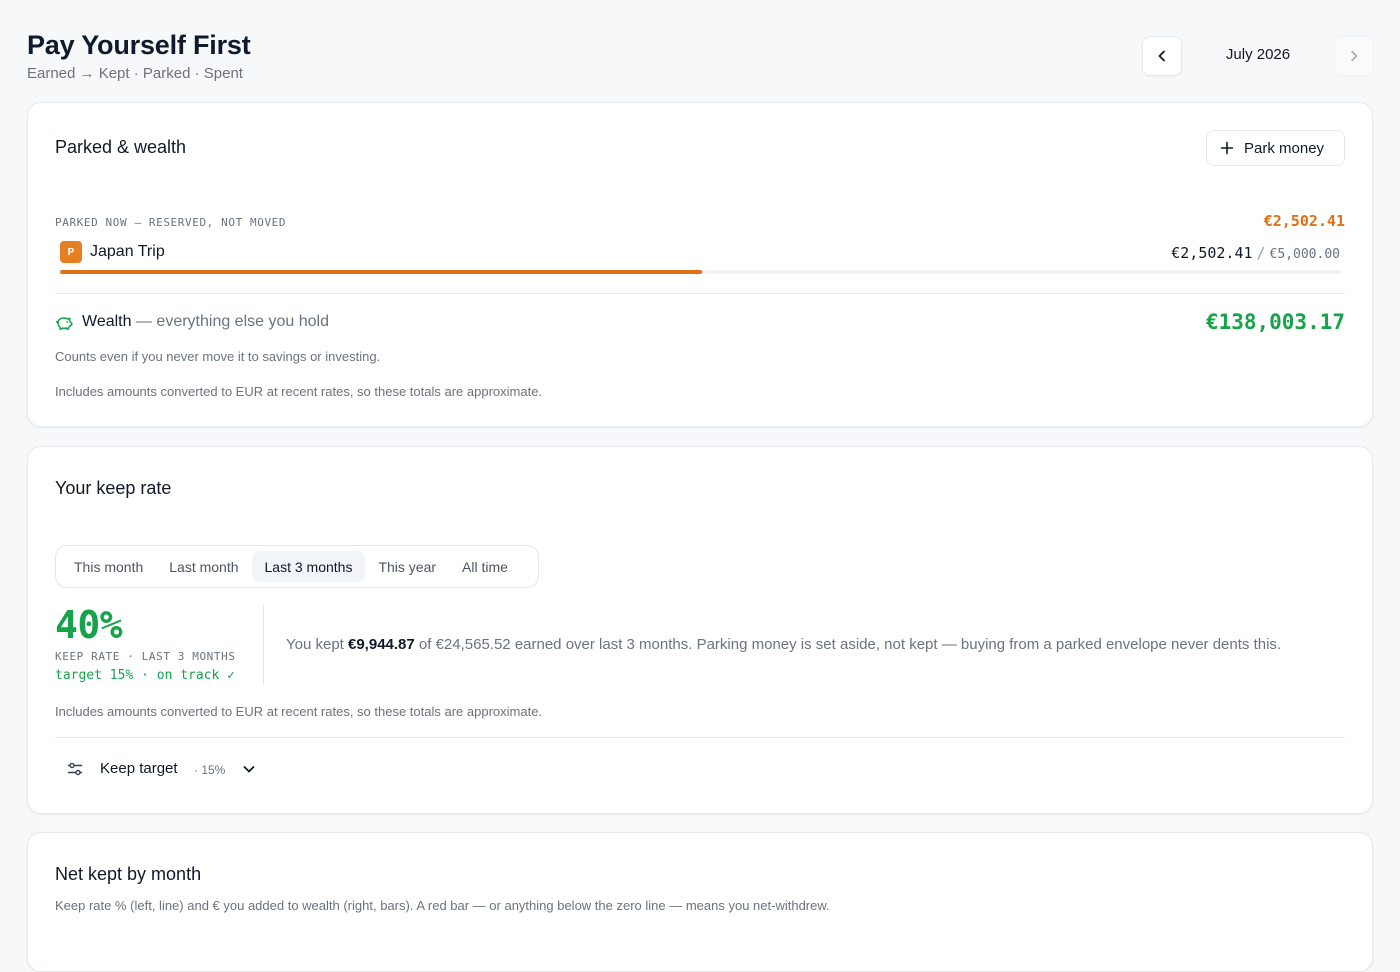 The image size is (1400, 972). Describe the element at coordinates (121, 147) in the screenshot. I see `parked-wealth-title: Parked & wealth` at that location.